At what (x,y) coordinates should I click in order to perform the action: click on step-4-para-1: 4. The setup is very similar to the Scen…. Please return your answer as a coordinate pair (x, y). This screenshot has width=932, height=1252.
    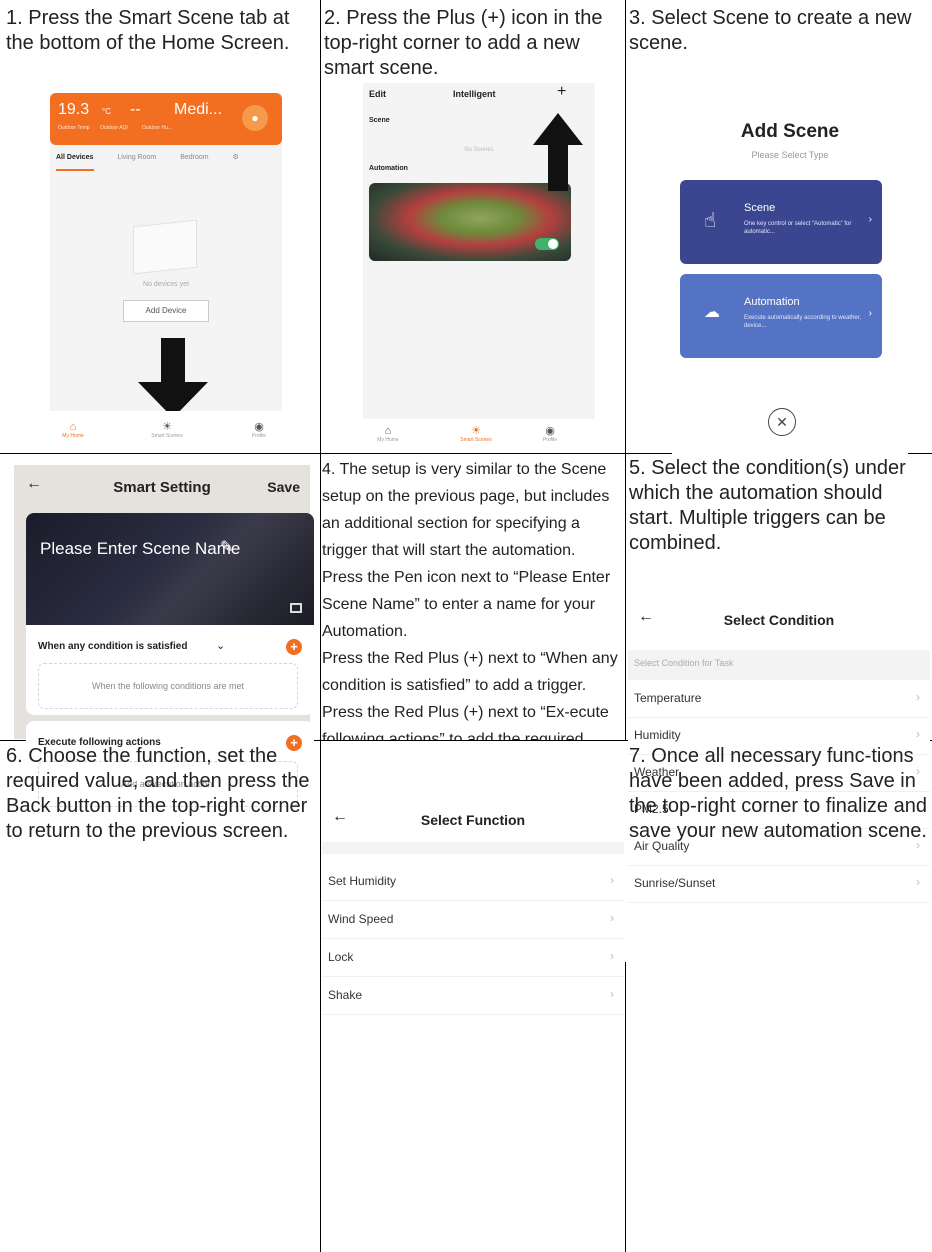
    Looking at the image, I should click on (466, 510).